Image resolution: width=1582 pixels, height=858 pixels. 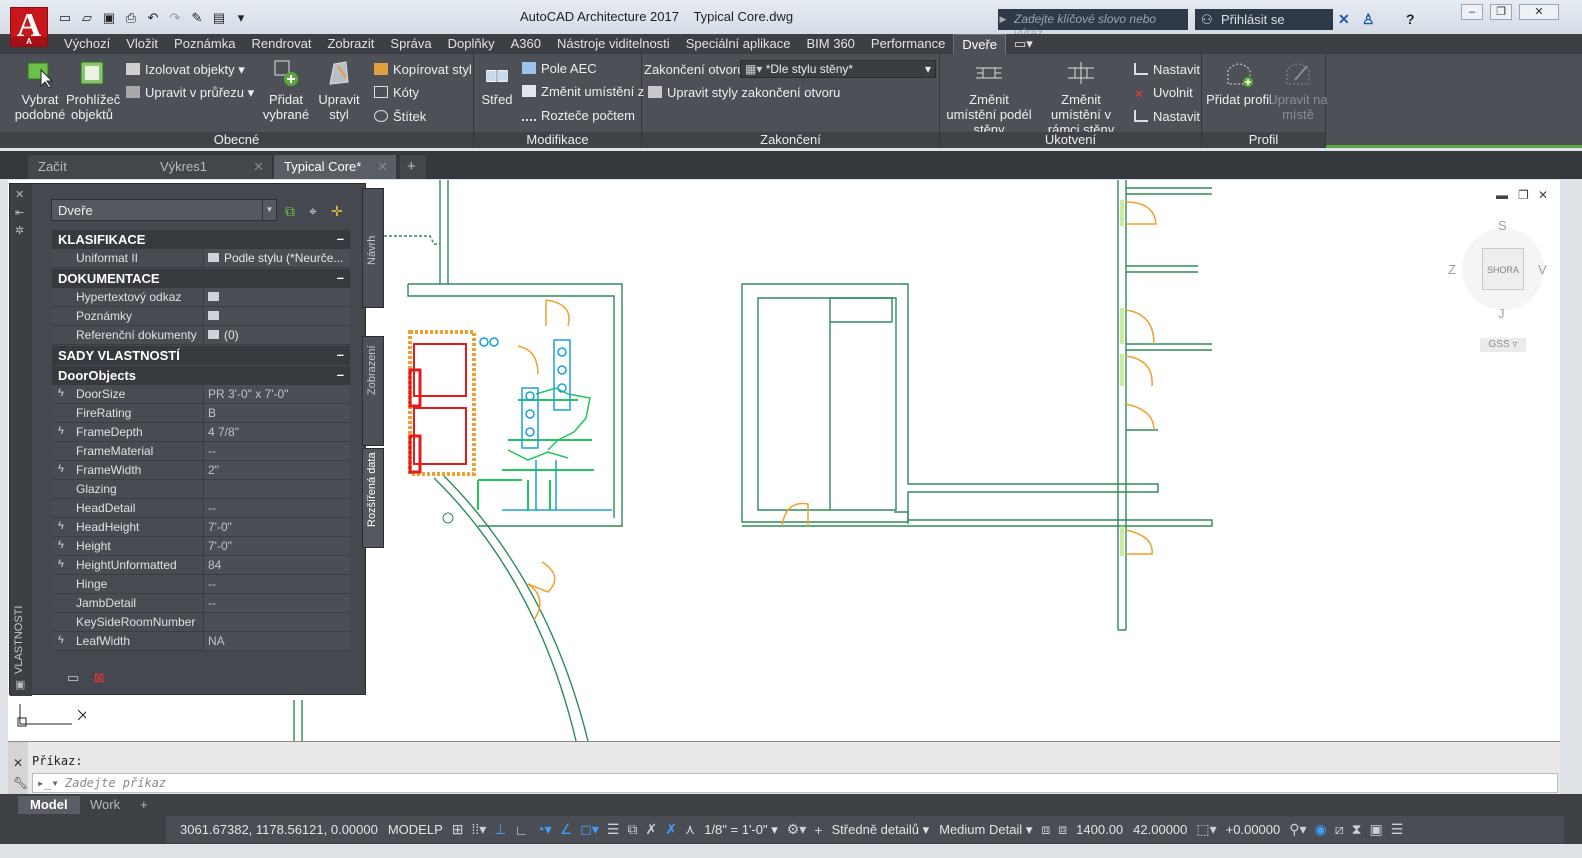 I want to click on cut-plane-elevation: 1400.00, so click(x=1099, y=829).